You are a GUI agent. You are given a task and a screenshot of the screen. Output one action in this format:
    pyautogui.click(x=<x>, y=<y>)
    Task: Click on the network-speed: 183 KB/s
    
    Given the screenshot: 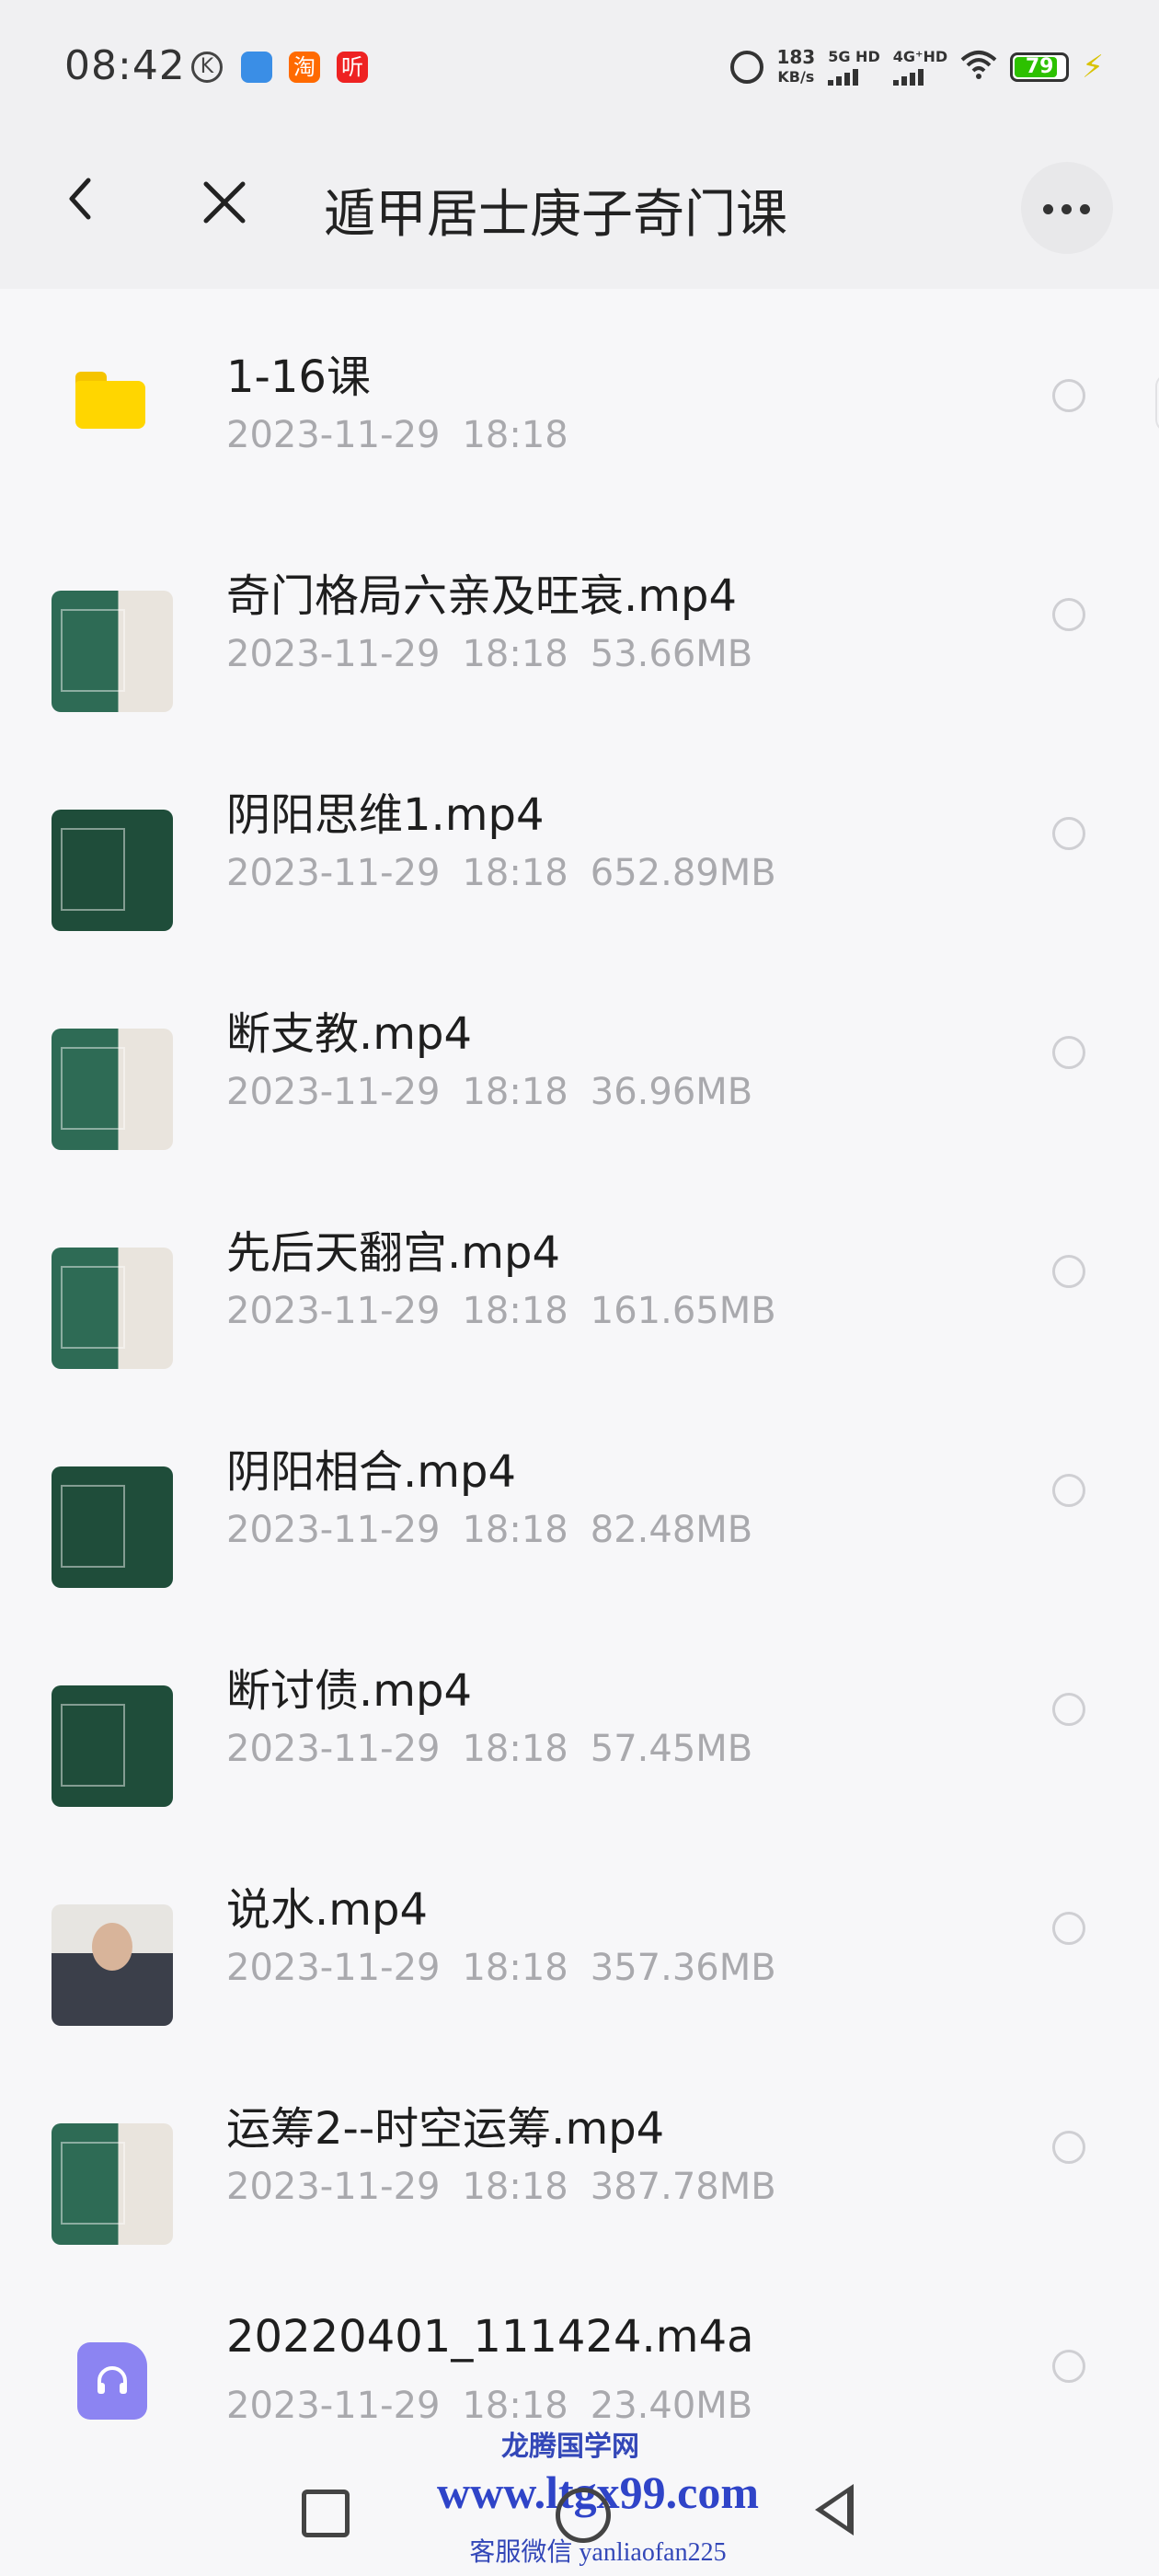 What is the action you would take?
    pyautogui.click(x=795, y=67)
    